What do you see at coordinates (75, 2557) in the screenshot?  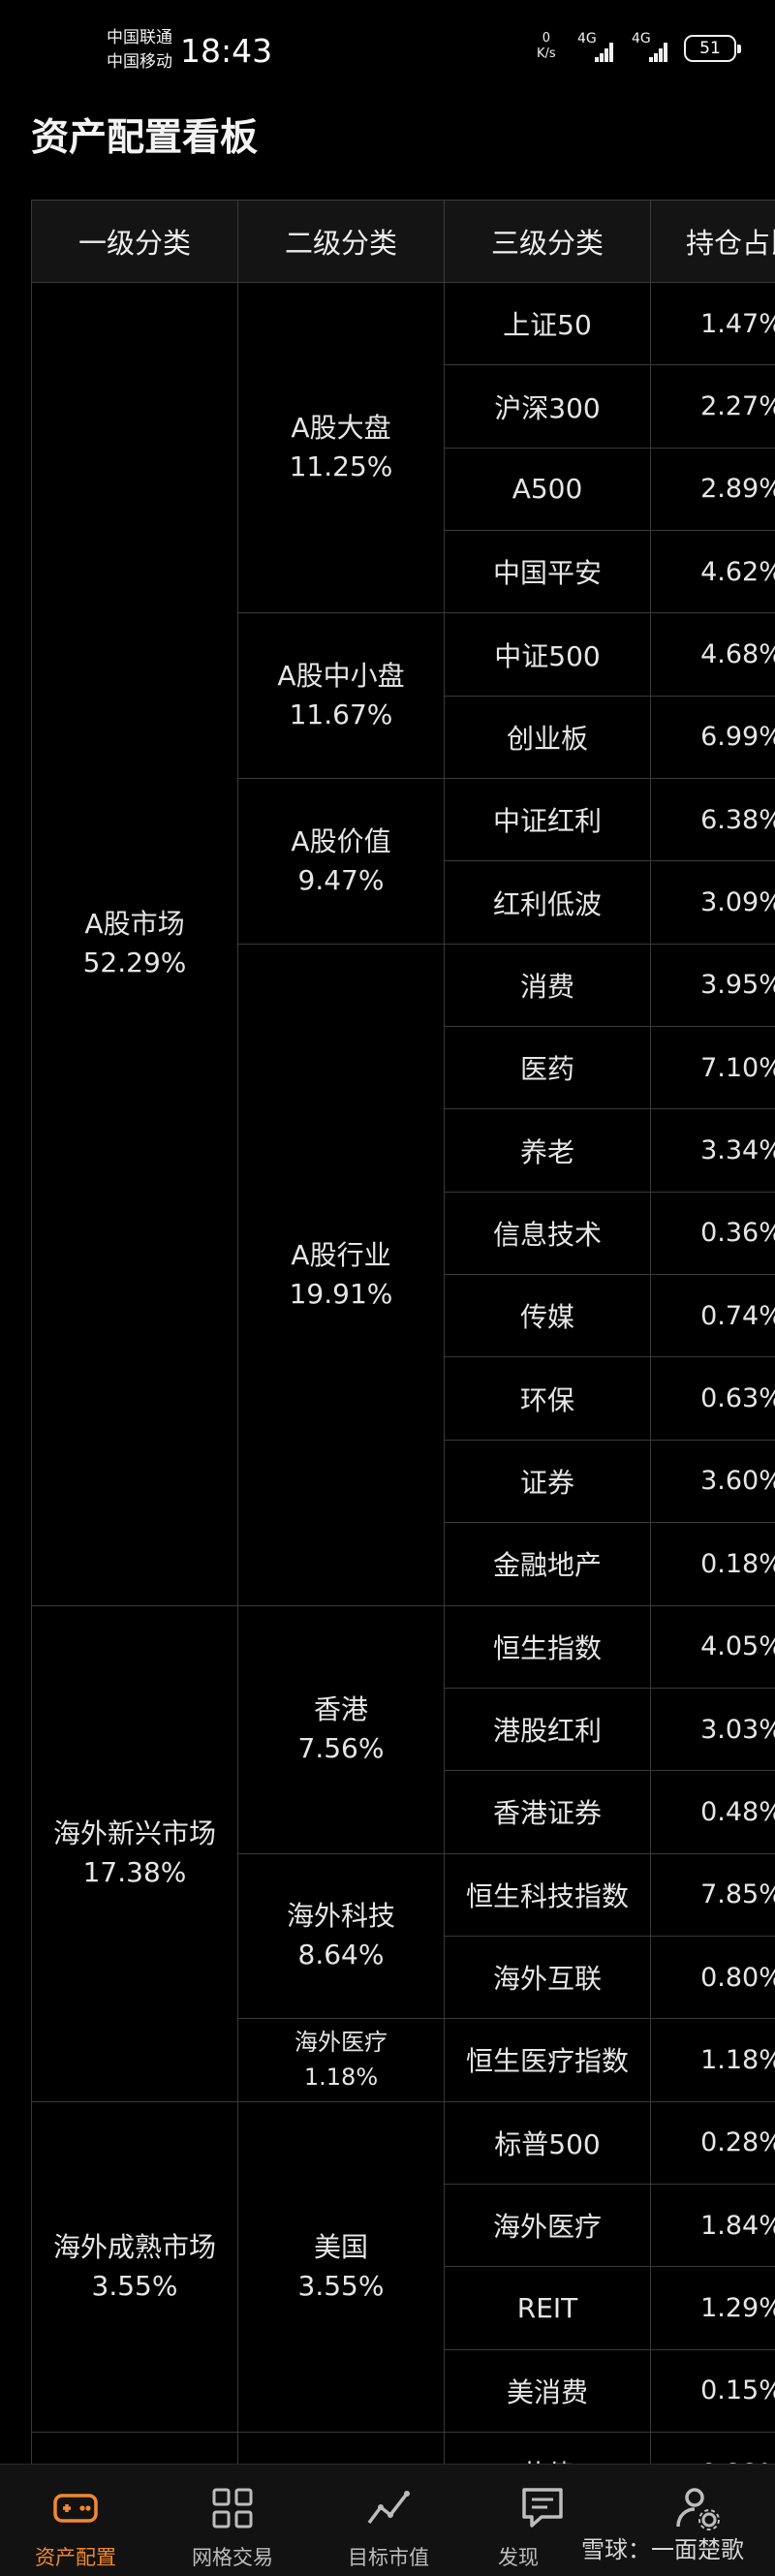 I see `nav-label: 资产配置` at bounding box center [75, 2557].